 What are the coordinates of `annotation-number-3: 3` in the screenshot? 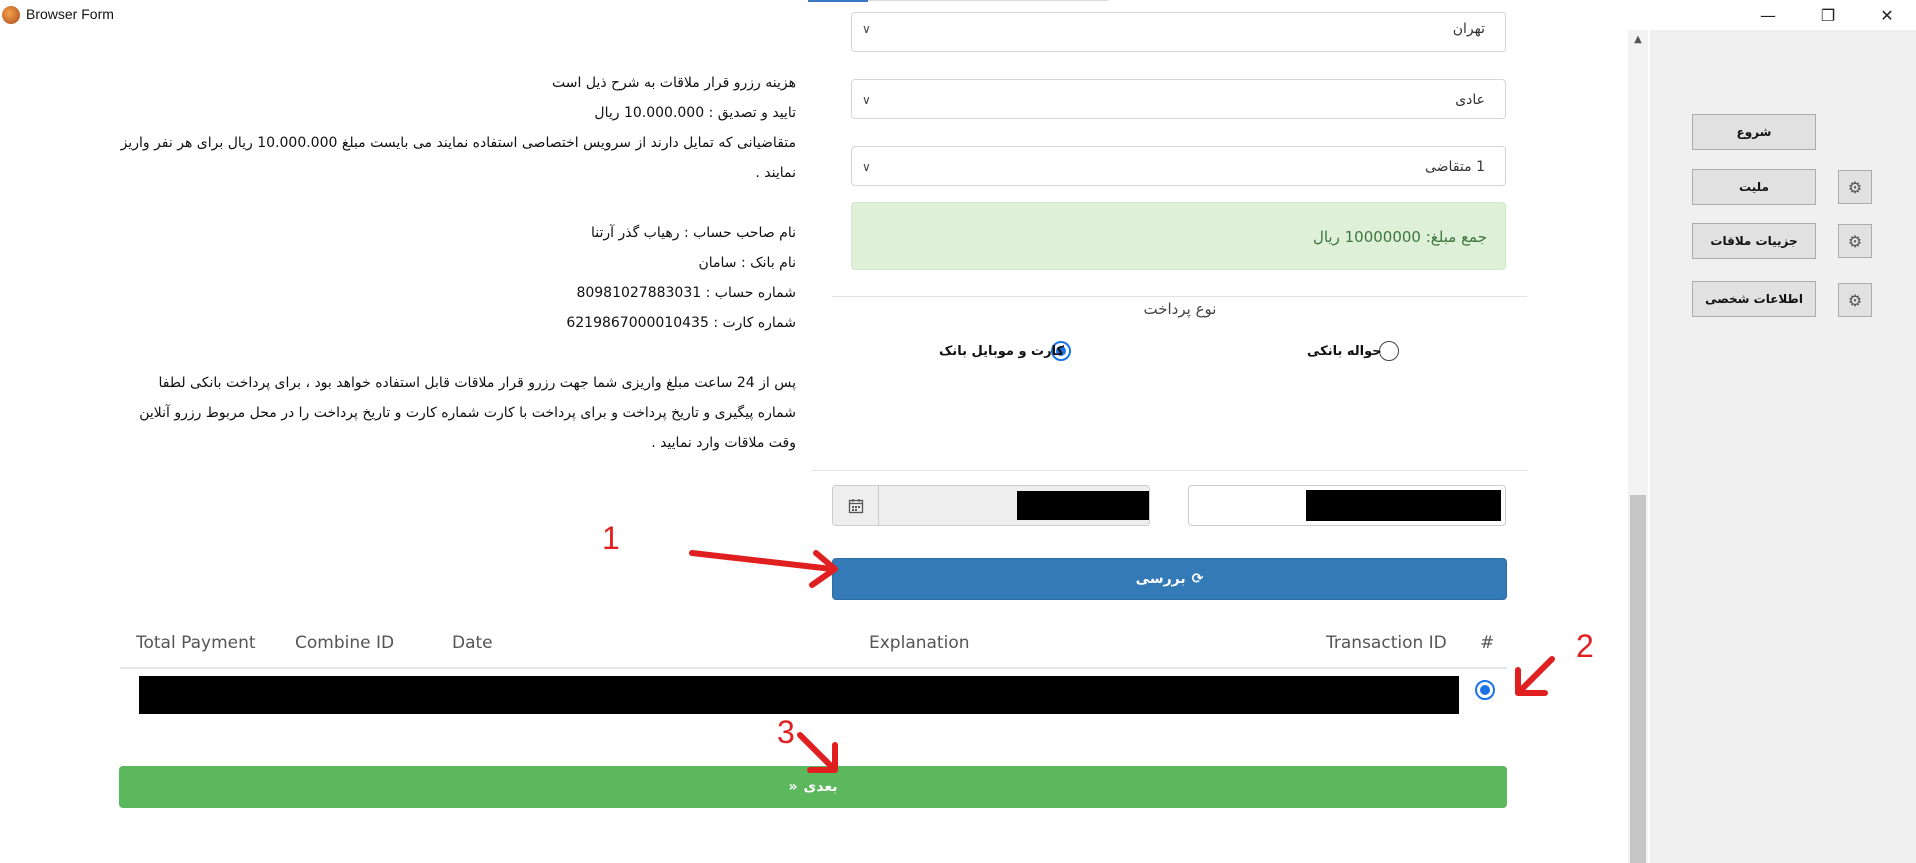 It's located at (786, 732).